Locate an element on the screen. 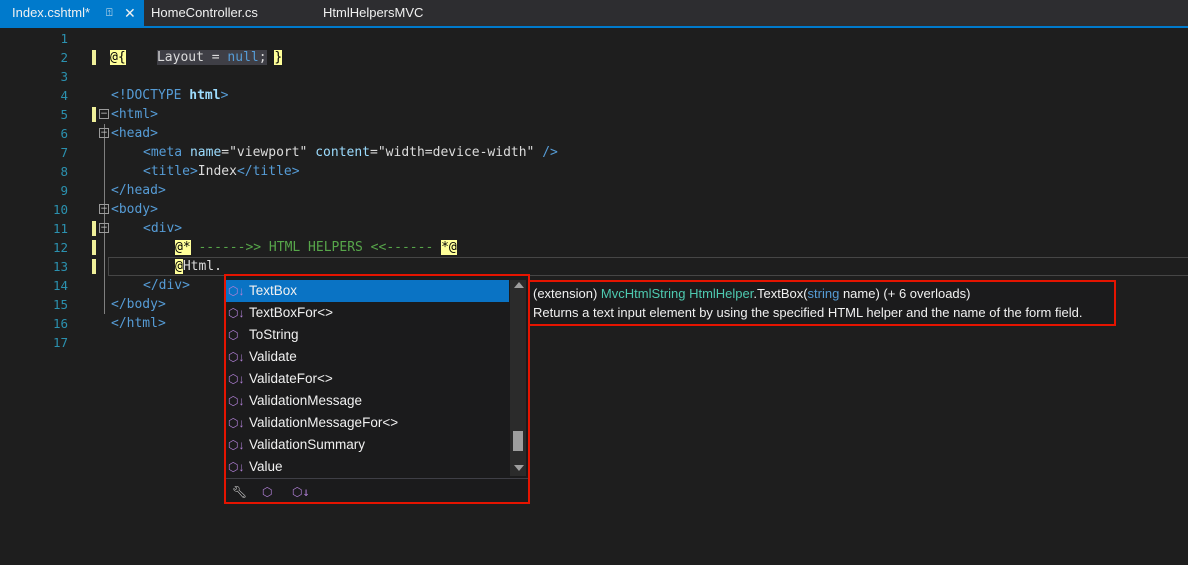  completion-item: ⬡↓ ValidationMessageFor<> is located at coordinates (367, 423).